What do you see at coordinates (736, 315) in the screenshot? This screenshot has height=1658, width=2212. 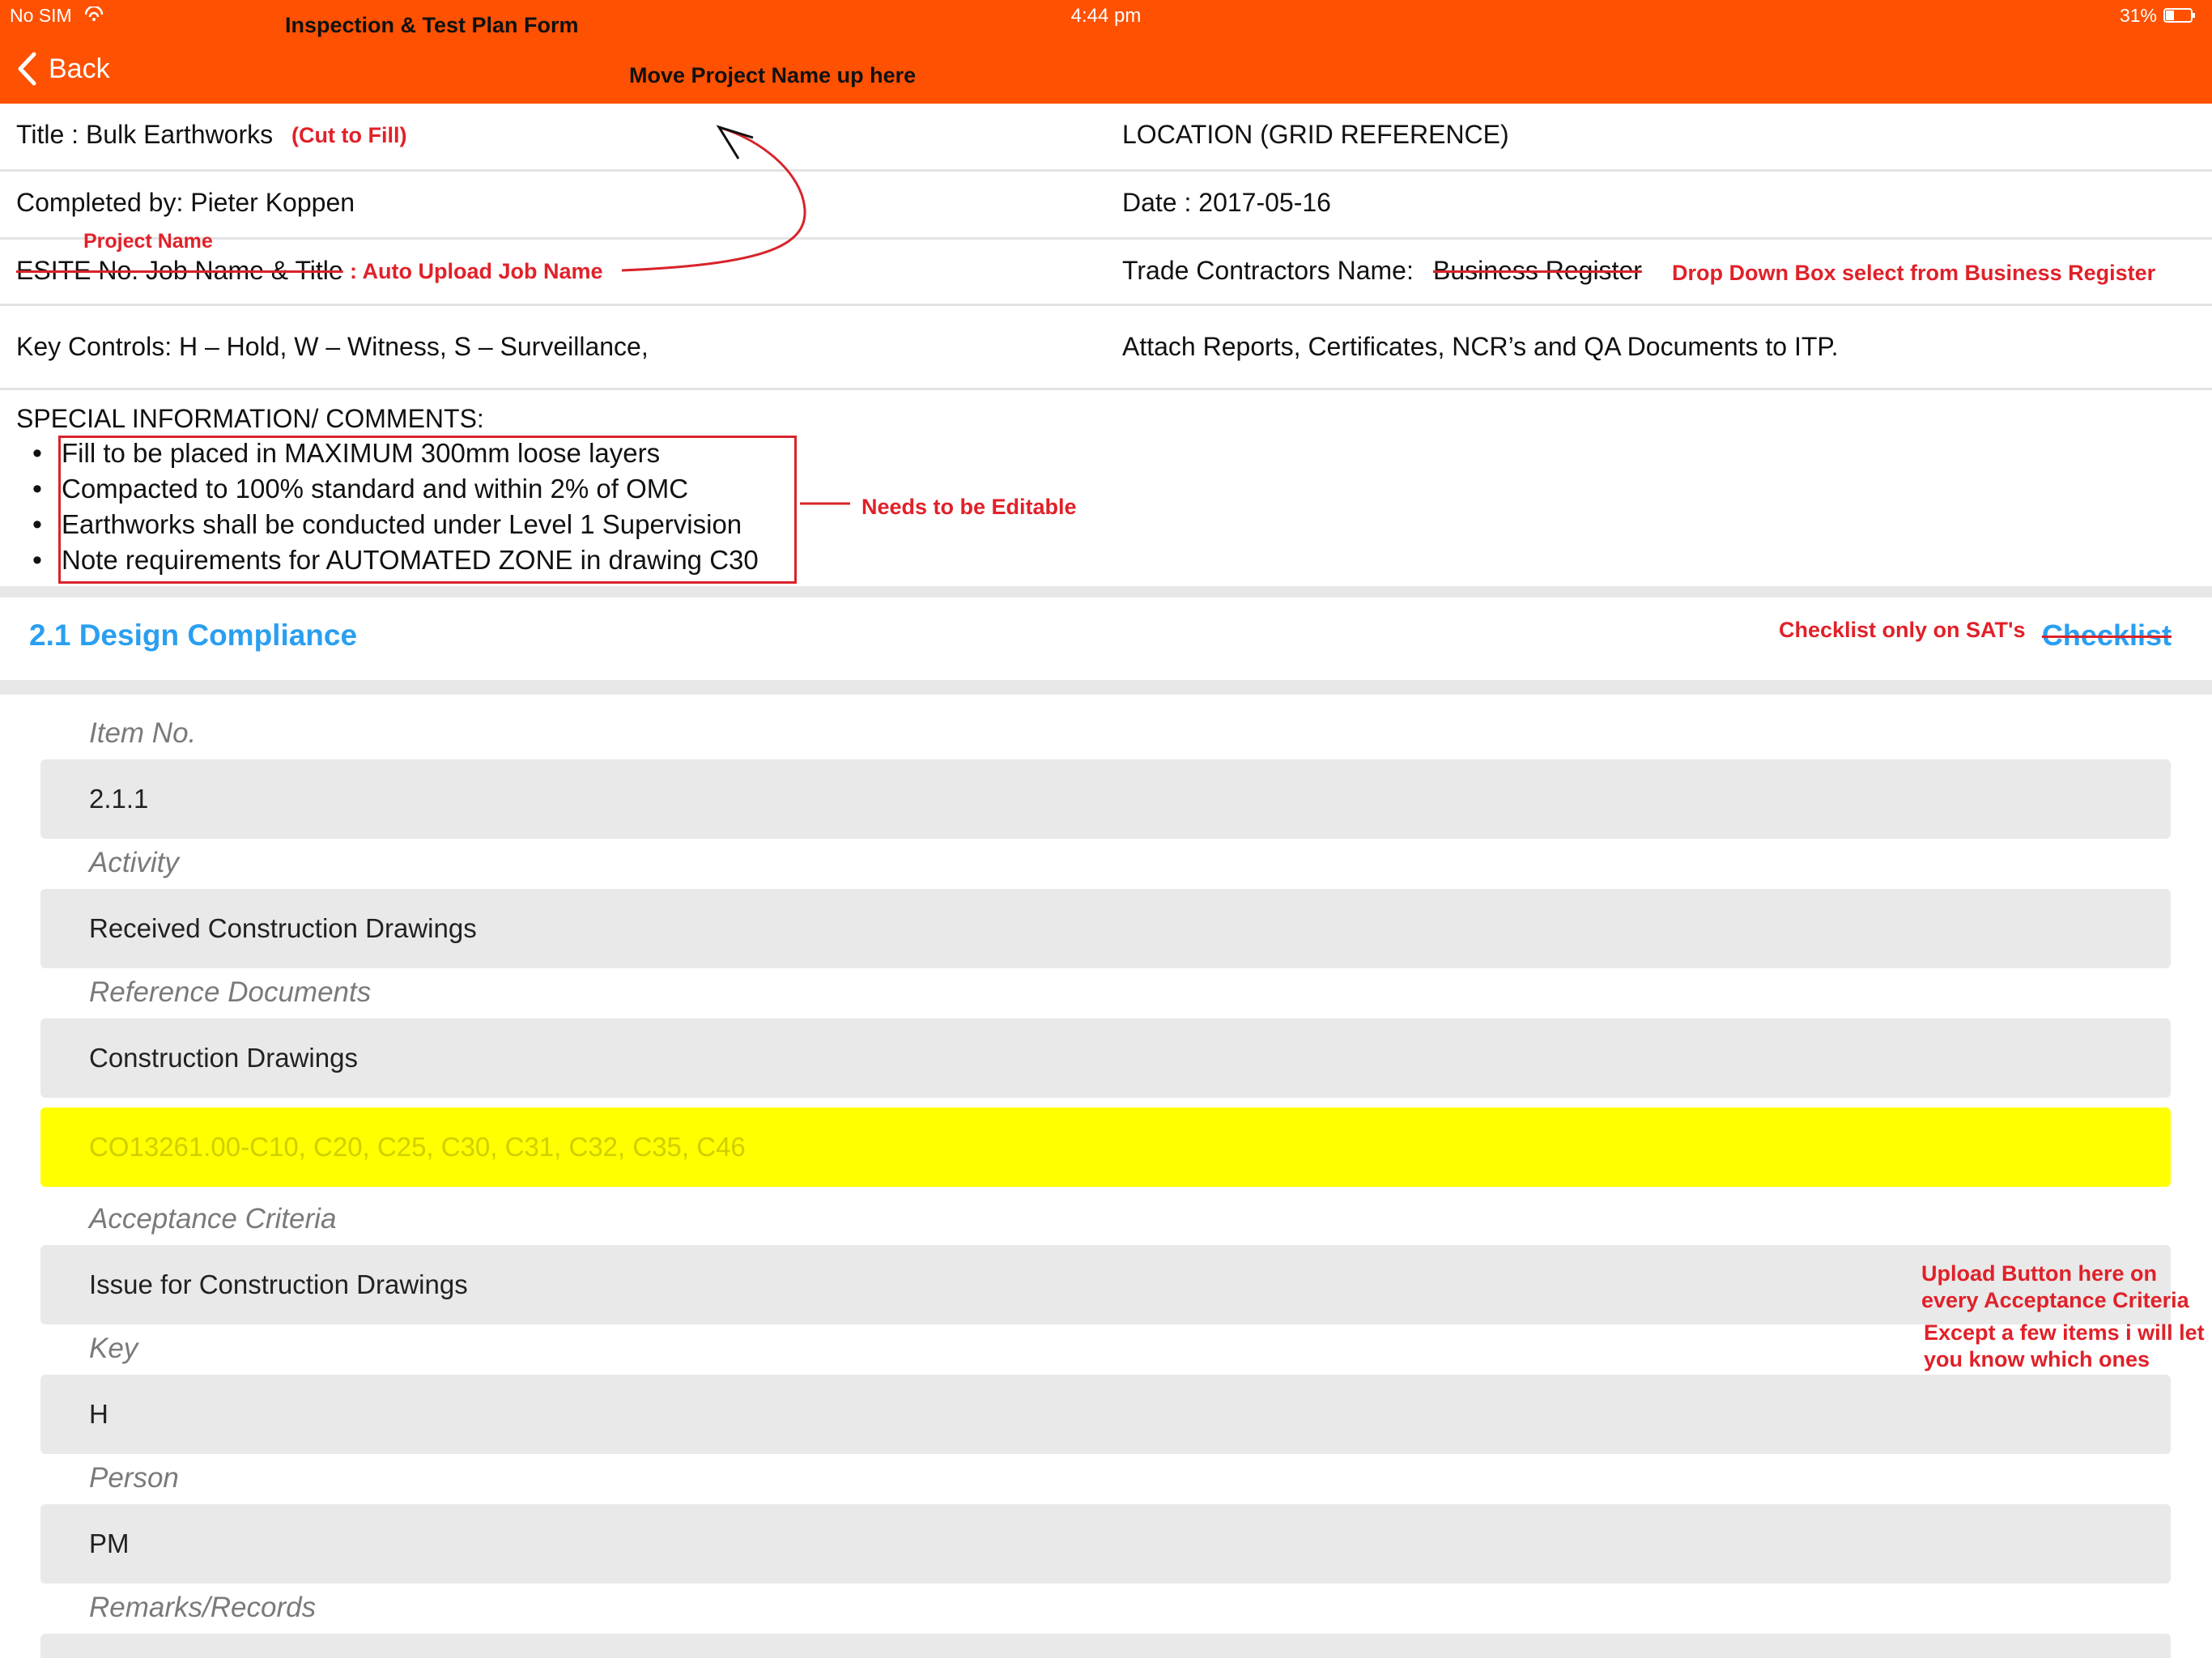 I see `annotation-overlay` at bounding box center [736, 315].